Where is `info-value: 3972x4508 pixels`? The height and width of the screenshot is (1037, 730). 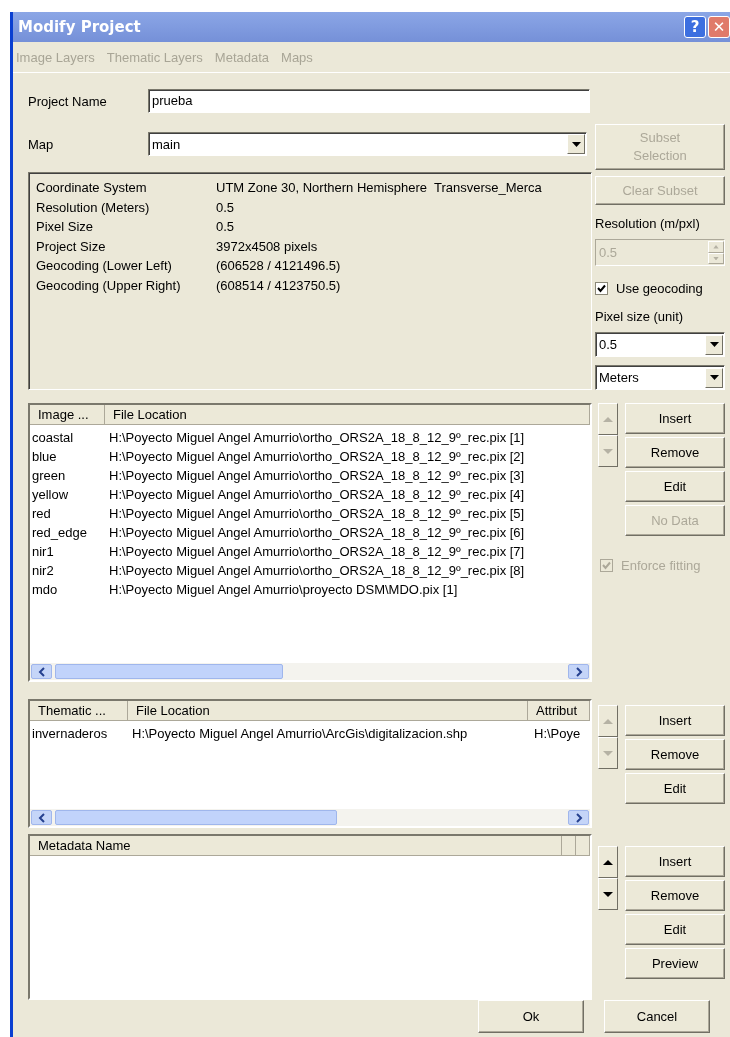
info-value: 3972x4508 pixels is located at coordinates (267, 246).